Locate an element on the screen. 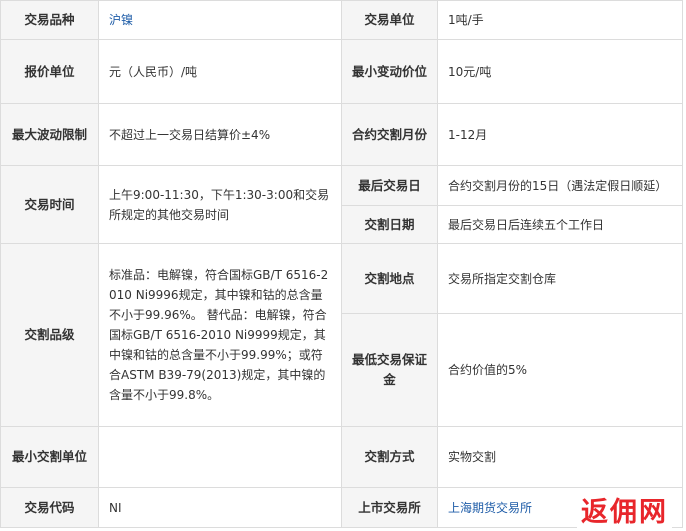 Image resolution: width=686 pixels, height=531 pixels. last-trading-day-value: 合约交割月份的15日（遇法定假日顺延） is located at coordinates (560, 185).